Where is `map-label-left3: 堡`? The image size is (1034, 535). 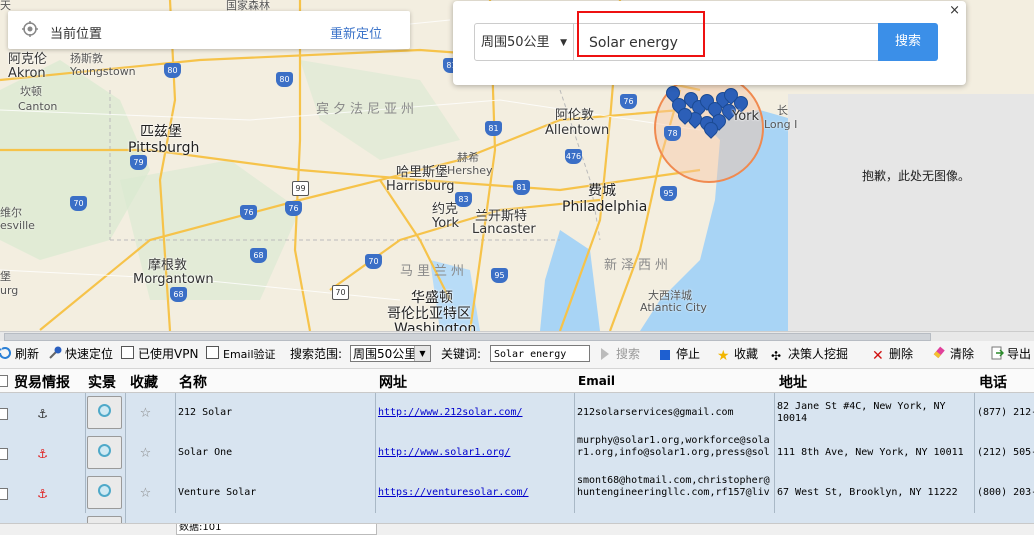 map-label-left3: 堡 is located at coordinates (5, 276).